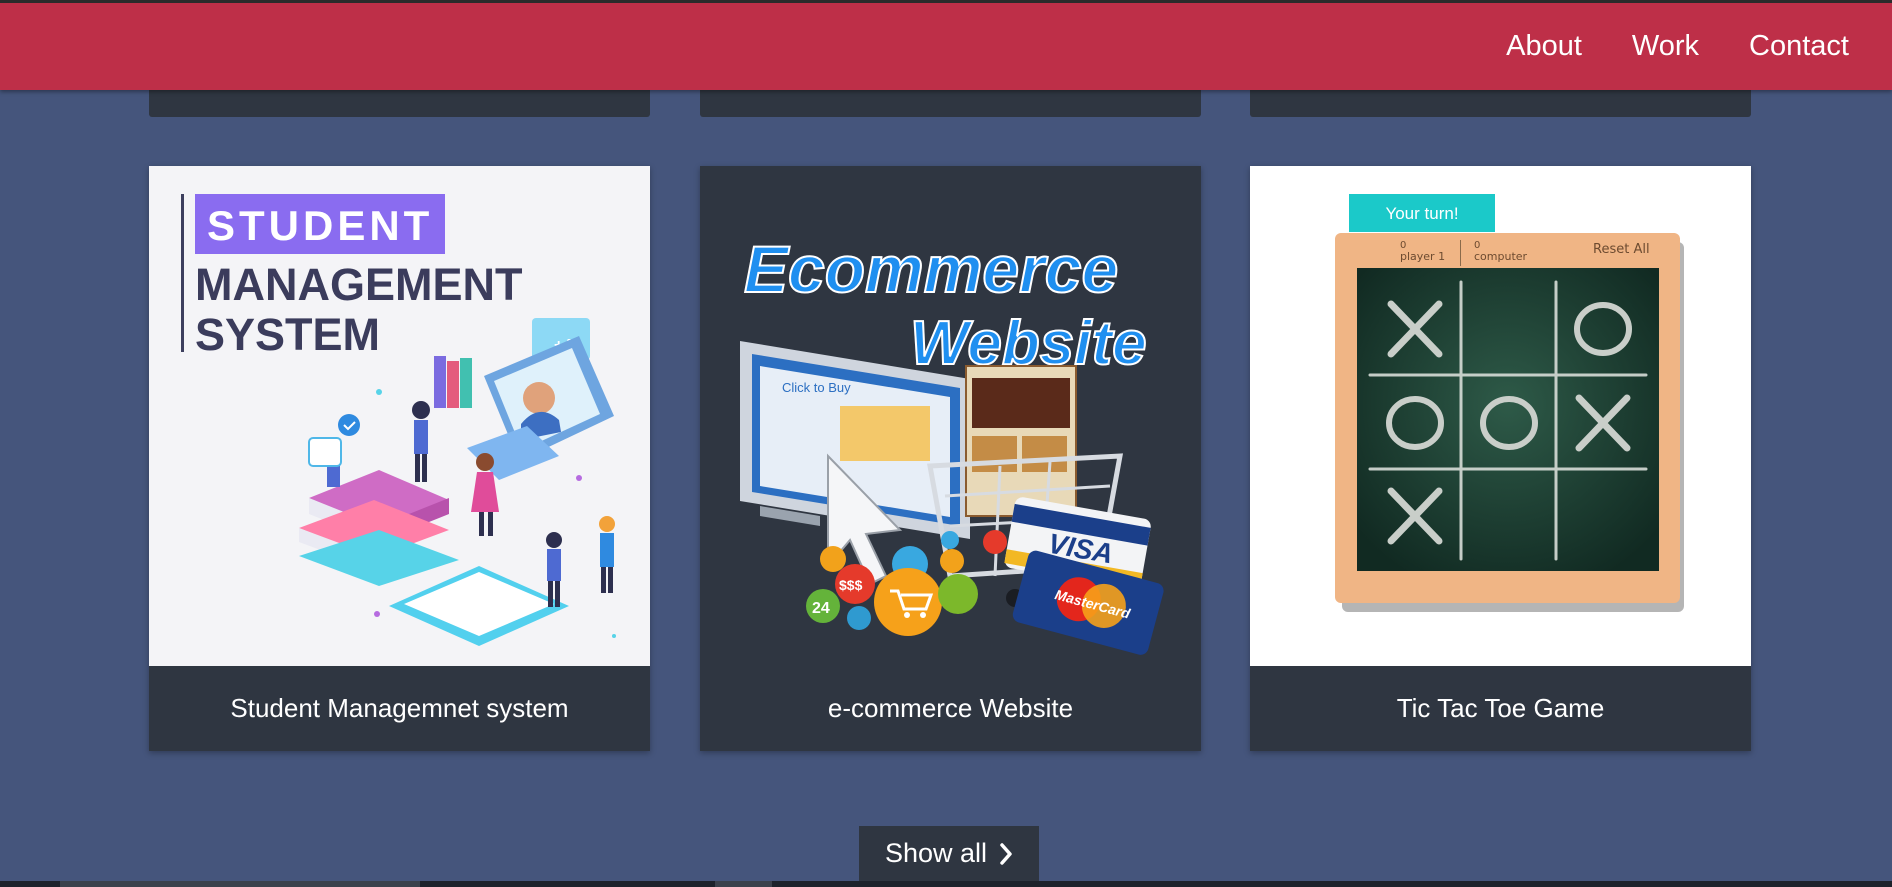 The height and width of the screenshot is (887, 1892). What do you see at coordinates (1501, 256) in the screenshot?
I see `computer-label-text: computer` at bounding box center [1501, 256].